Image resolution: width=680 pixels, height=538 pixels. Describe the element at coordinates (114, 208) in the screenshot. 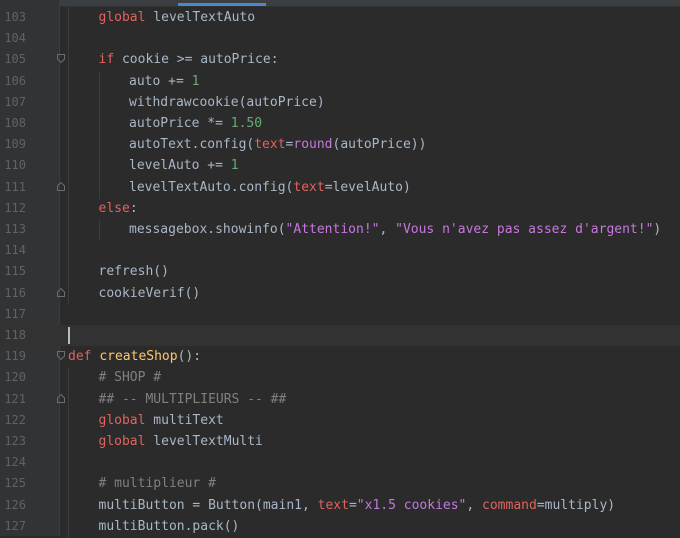

I see `code-token: else` at that location.